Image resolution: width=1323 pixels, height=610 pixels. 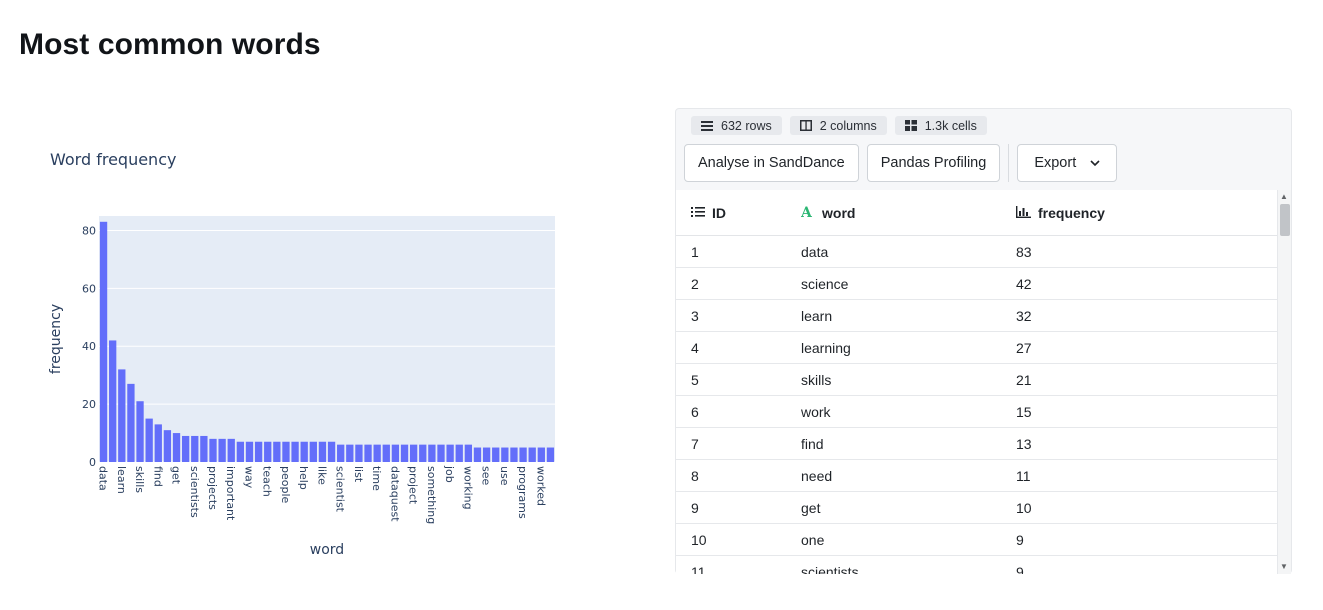 I want to click on cells-icon, so click(x=910, y=125).